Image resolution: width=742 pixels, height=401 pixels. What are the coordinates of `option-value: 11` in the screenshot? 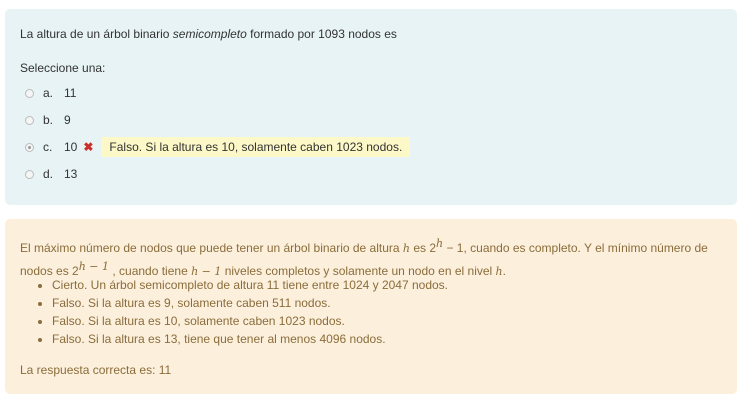 It's located at (70, 93).